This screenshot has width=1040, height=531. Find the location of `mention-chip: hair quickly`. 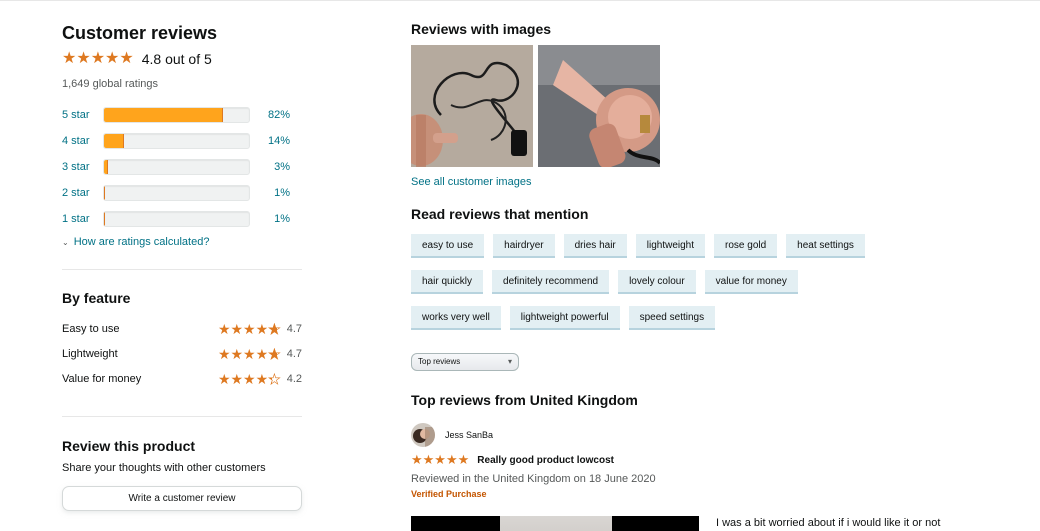

mention-chip: hair quickly is located at coordinates (447, 282).